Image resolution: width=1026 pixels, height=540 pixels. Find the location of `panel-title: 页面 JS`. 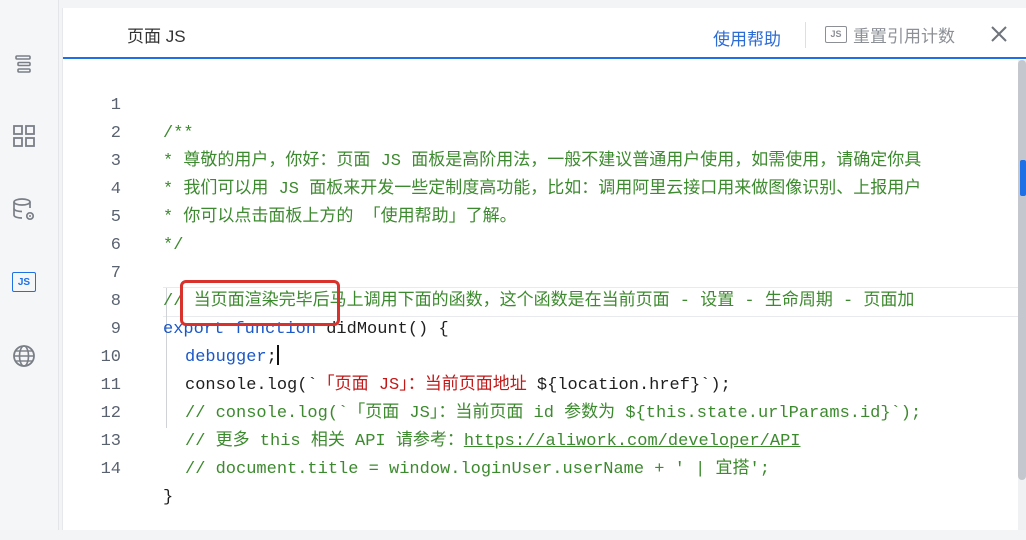

panel-title: 页面 JS is located at coordinates (156, 36).